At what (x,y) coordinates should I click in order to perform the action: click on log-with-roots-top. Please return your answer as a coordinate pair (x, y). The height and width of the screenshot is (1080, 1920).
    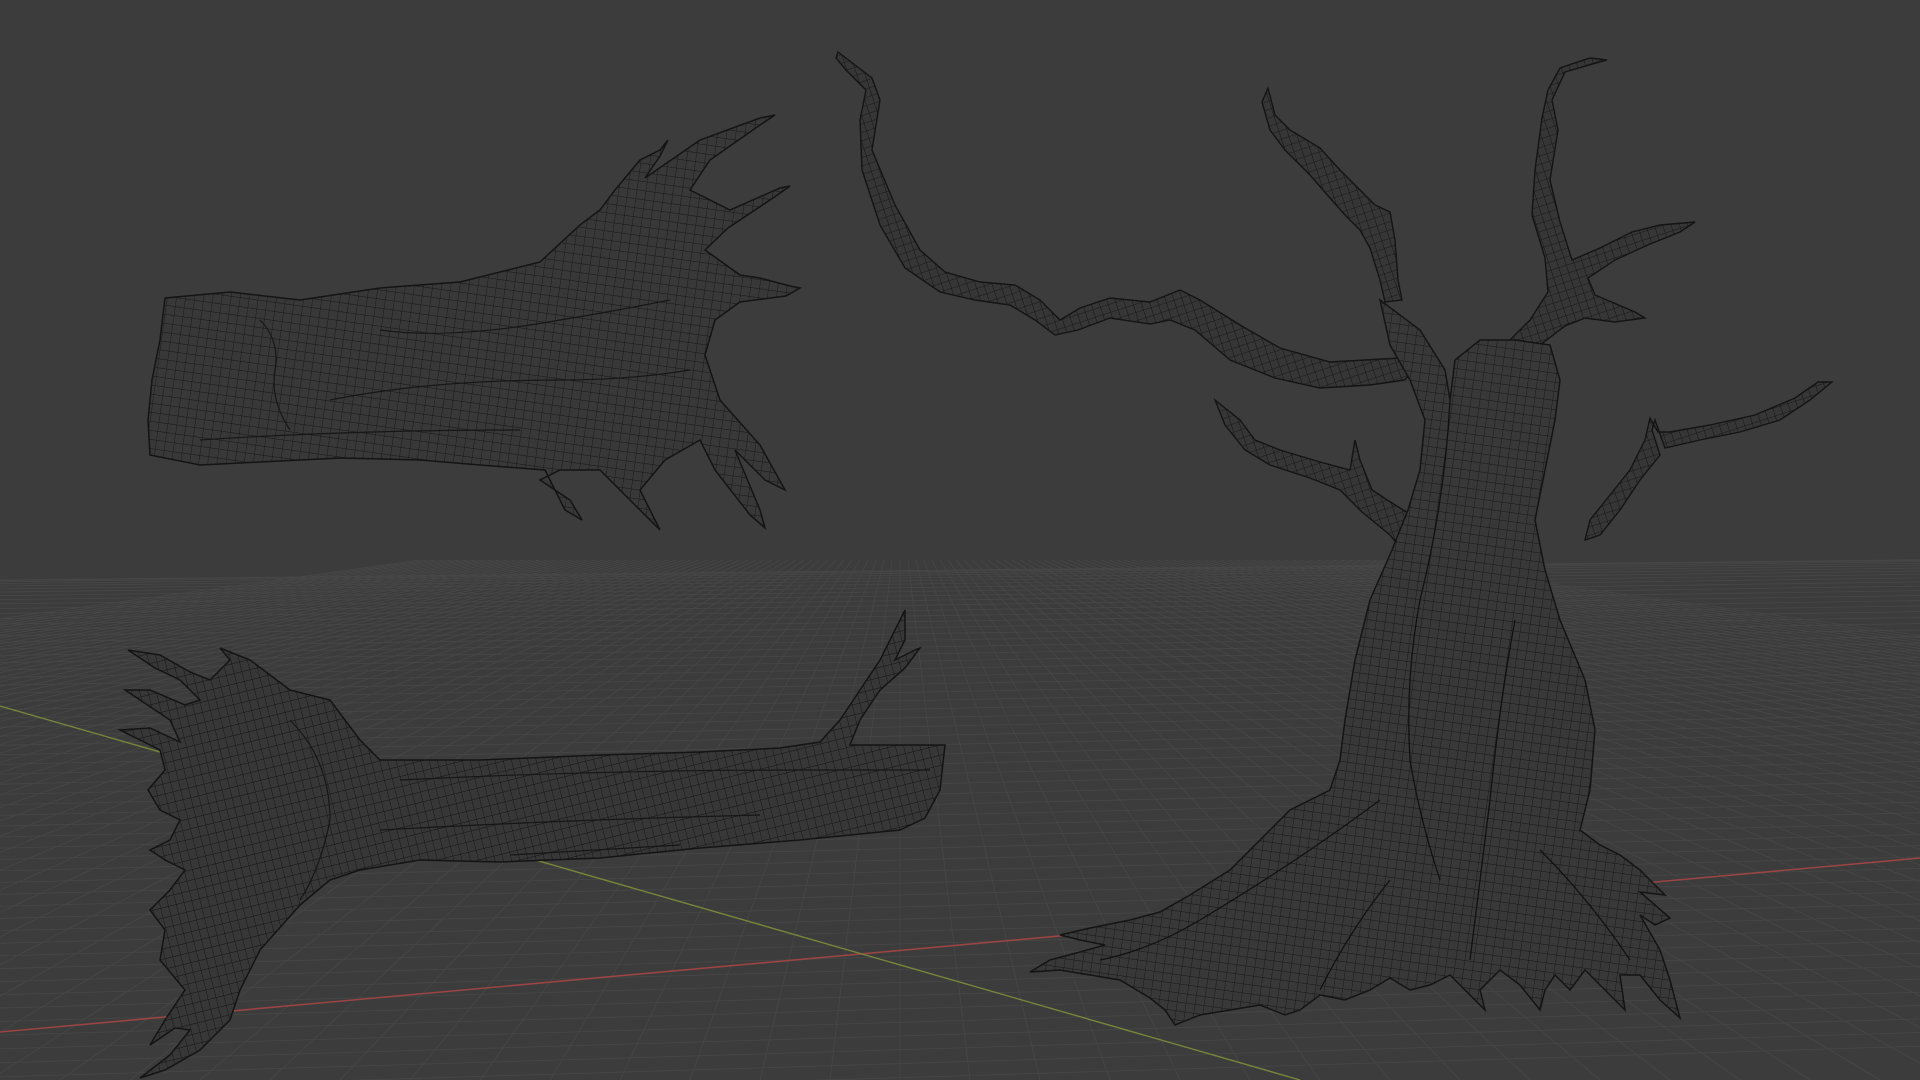
    Looking at the image, I should click on (475, 322).